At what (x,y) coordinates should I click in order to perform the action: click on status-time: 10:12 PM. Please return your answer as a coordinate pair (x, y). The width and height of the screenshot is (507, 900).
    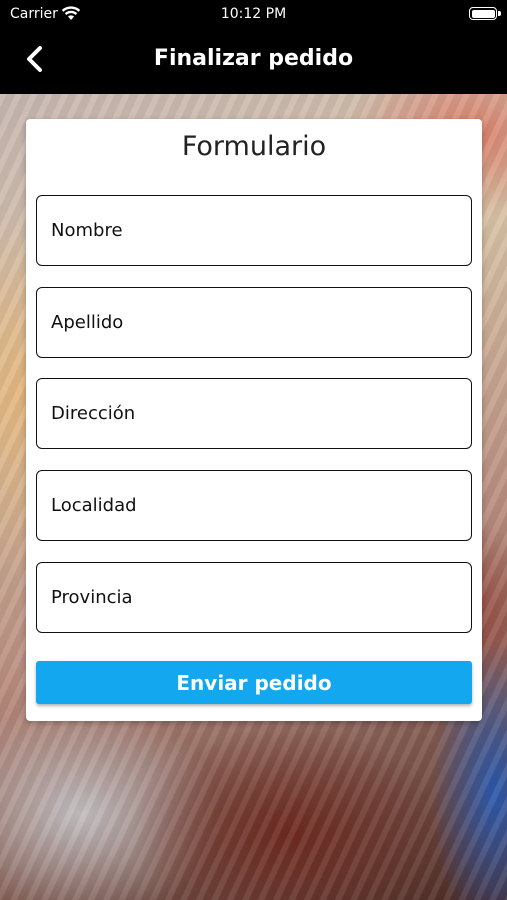
    Looking at the image, I should click on (253, 14).